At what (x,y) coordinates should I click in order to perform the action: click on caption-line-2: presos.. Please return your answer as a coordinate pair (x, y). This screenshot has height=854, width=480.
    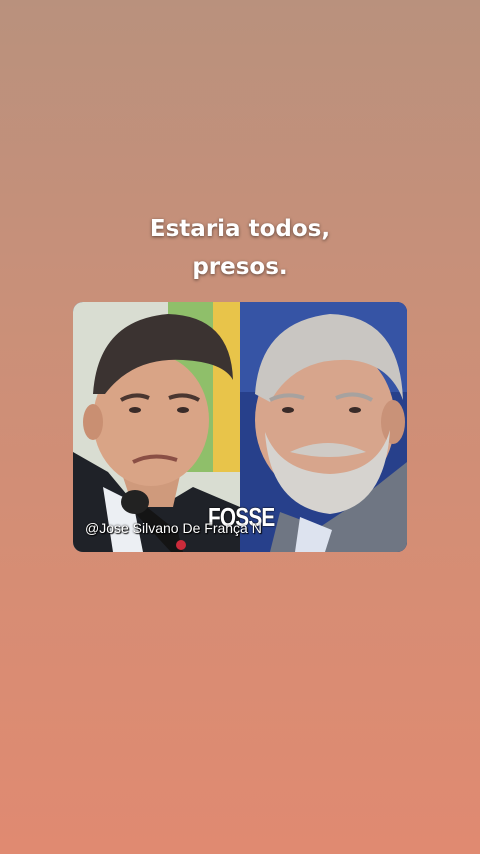
    Looking at the image, I should click on (240, 267).